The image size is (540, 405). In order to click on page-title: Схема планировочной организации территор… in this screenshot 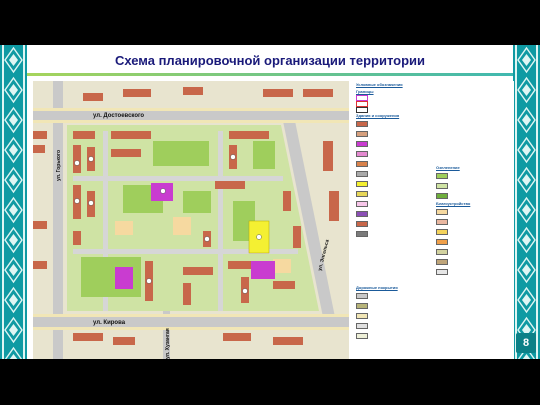, I will do `click(270, 60)`.